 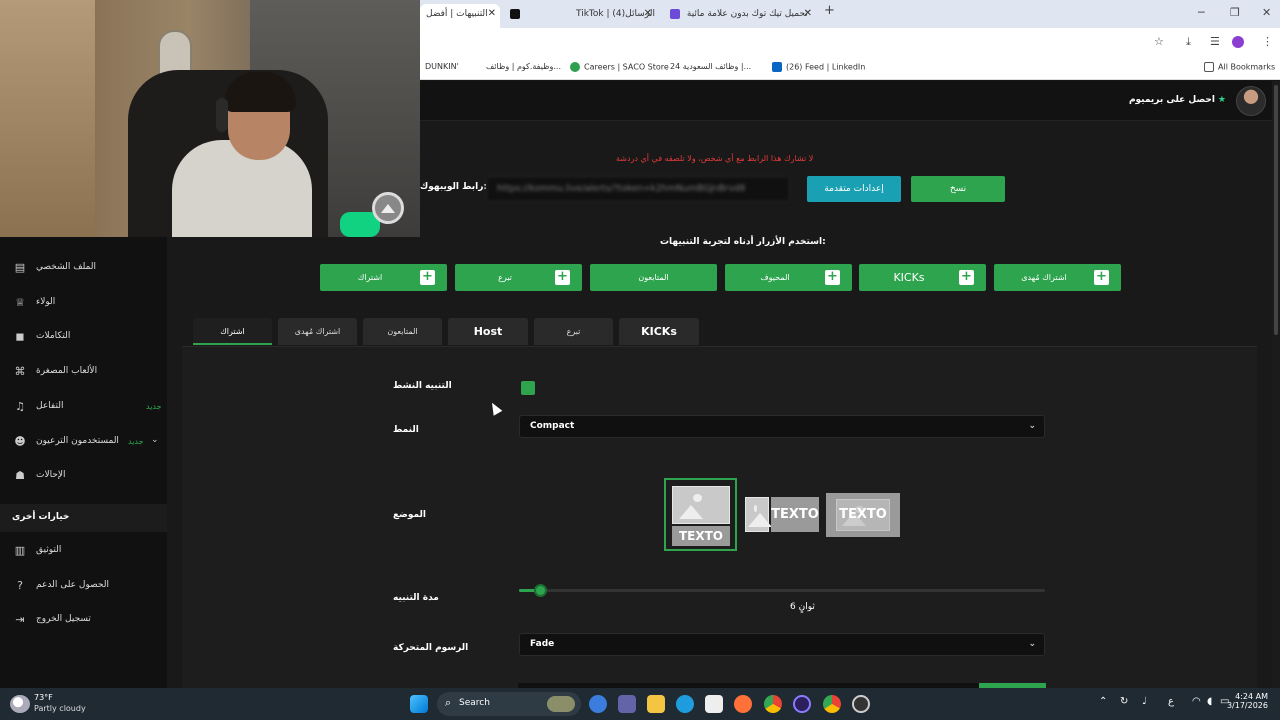 What do you see at coordinates (1276, 210) in the screenshot?
I see `scrollbar-thumb` at bounding box center [1276, 210].